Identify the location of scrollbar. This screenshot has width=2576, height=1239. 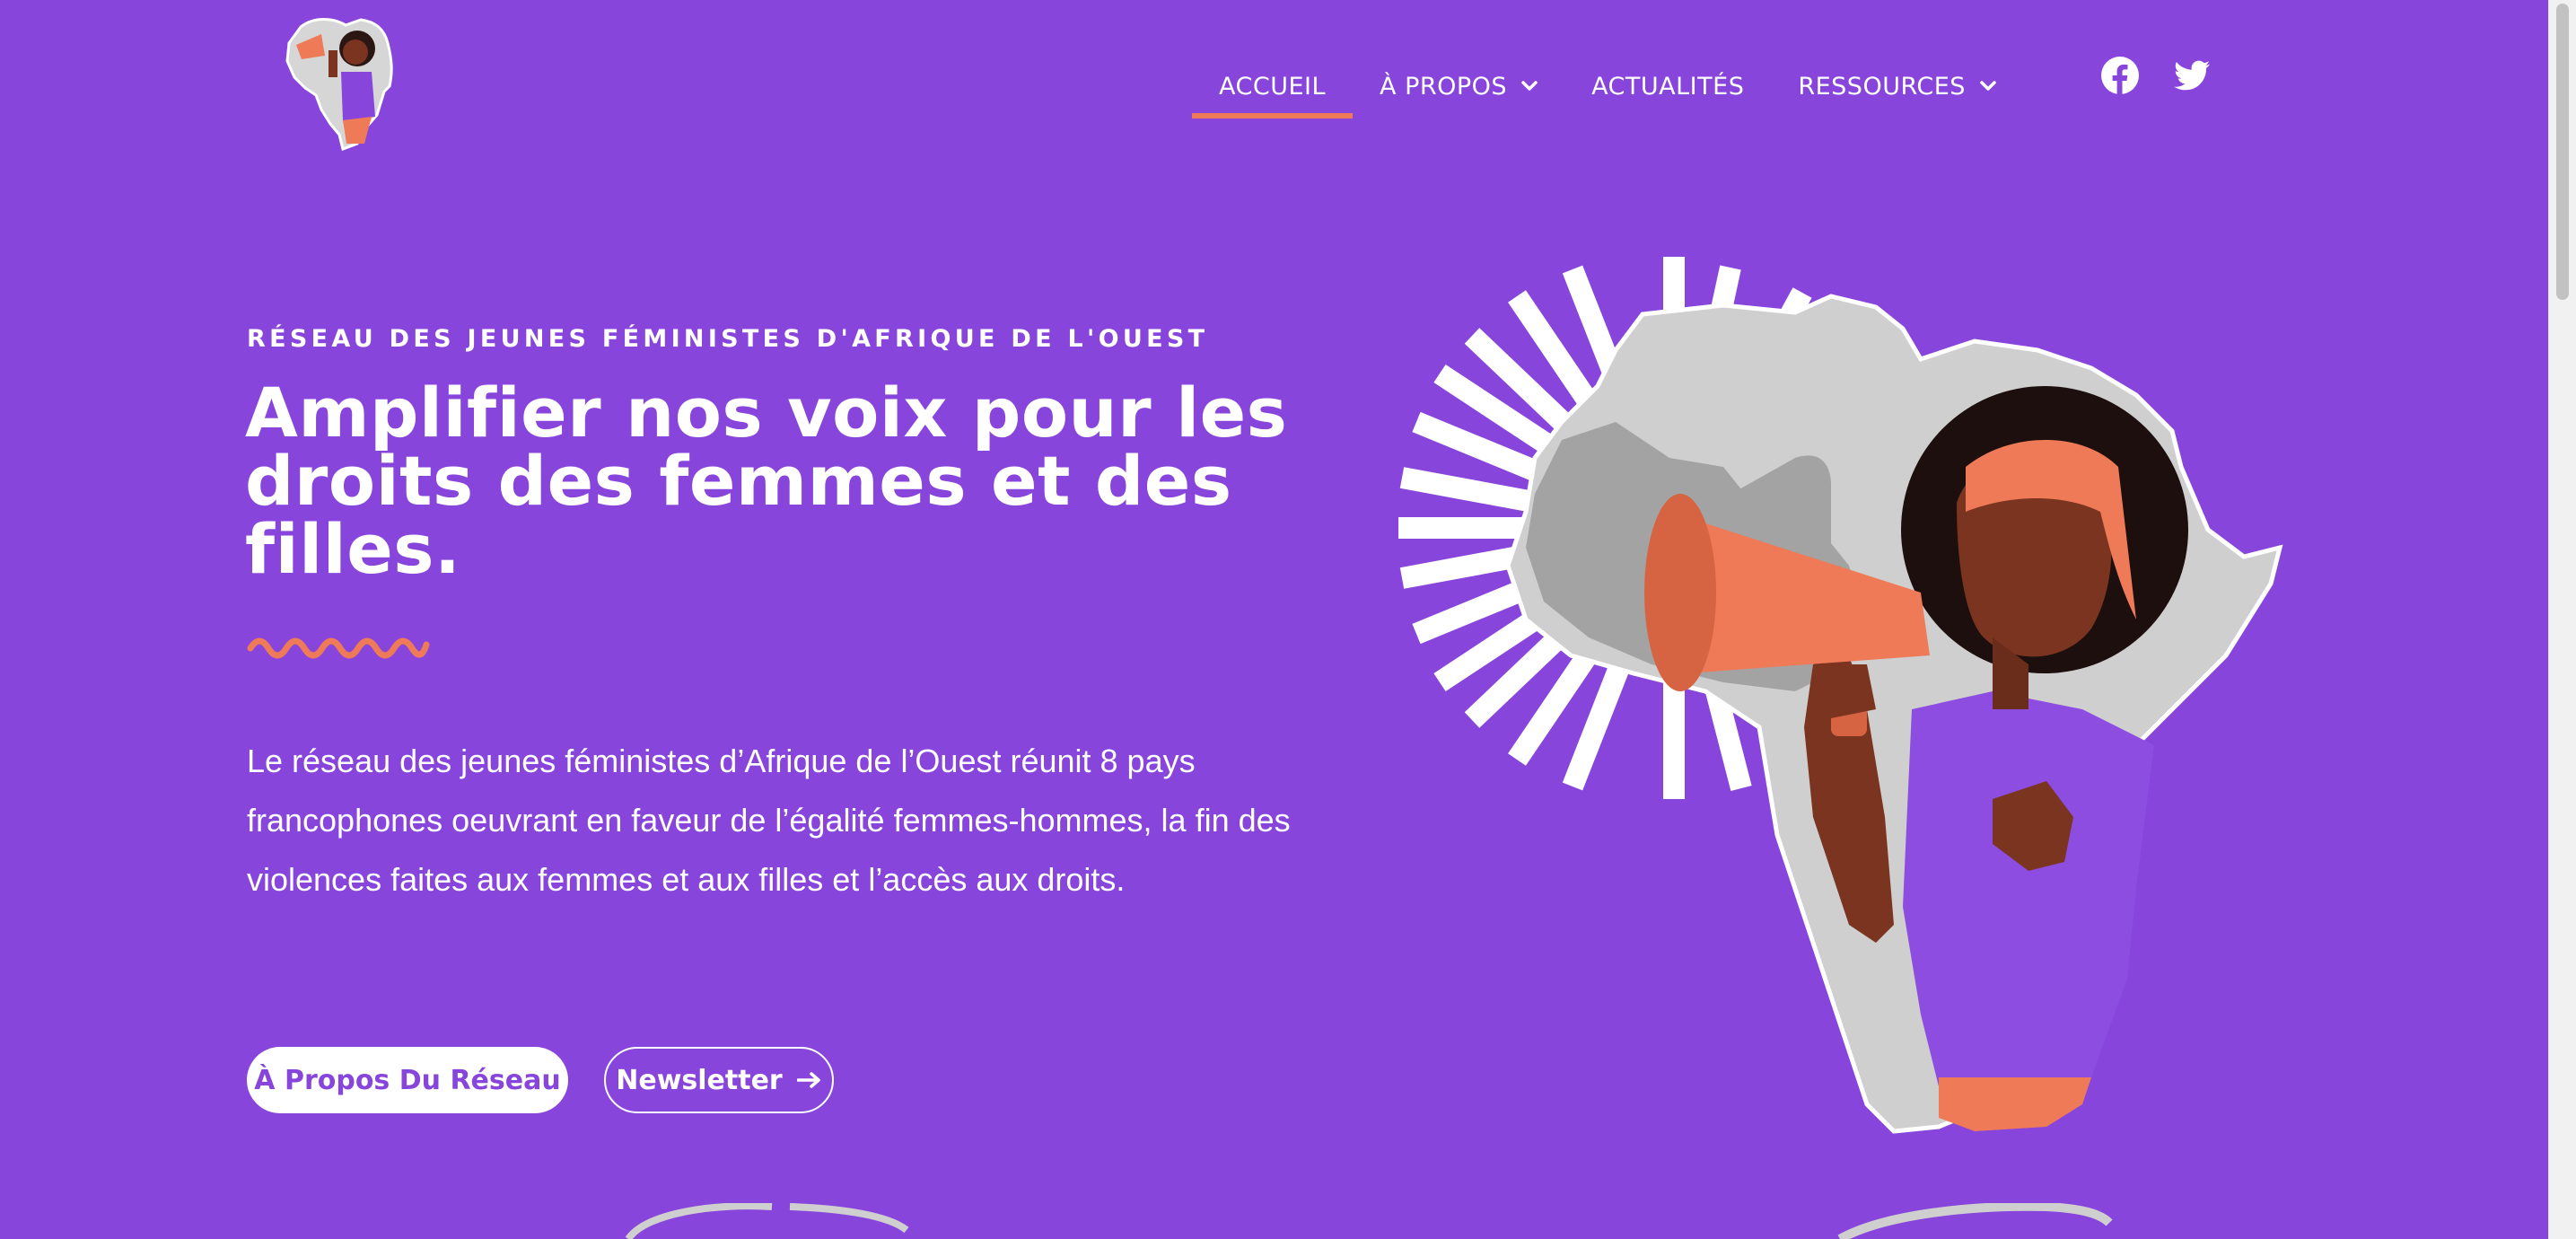
(2562, 619).